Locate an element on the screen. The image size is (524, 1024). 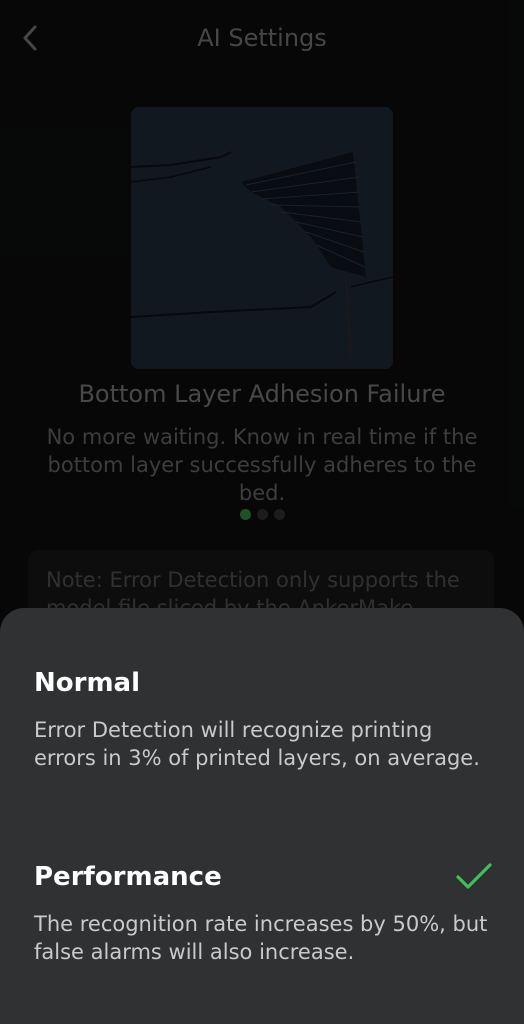
feature-image is located at coordinates (262, 238).